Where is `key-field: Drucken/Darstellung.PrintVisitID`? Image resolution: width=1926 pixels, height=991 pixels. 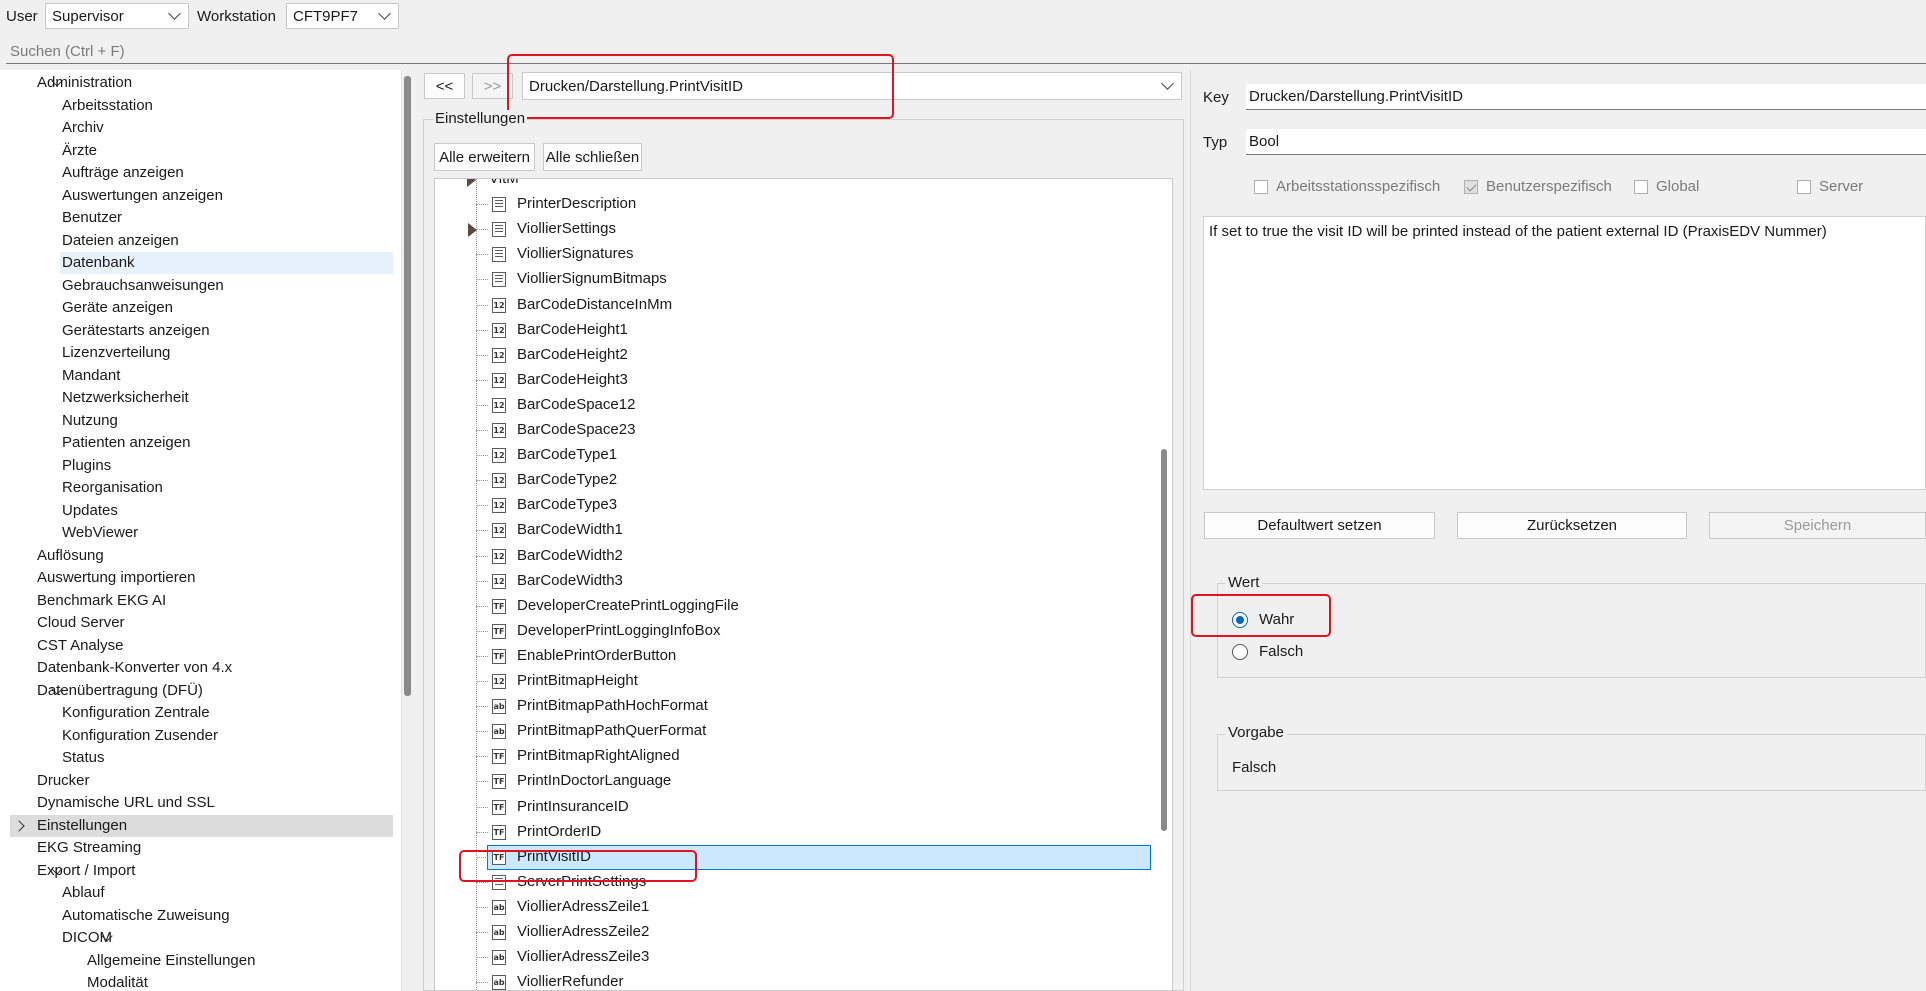
key-field: Drucken/Darstellung.PrintVisitID is located at coordinates (1586, 97).